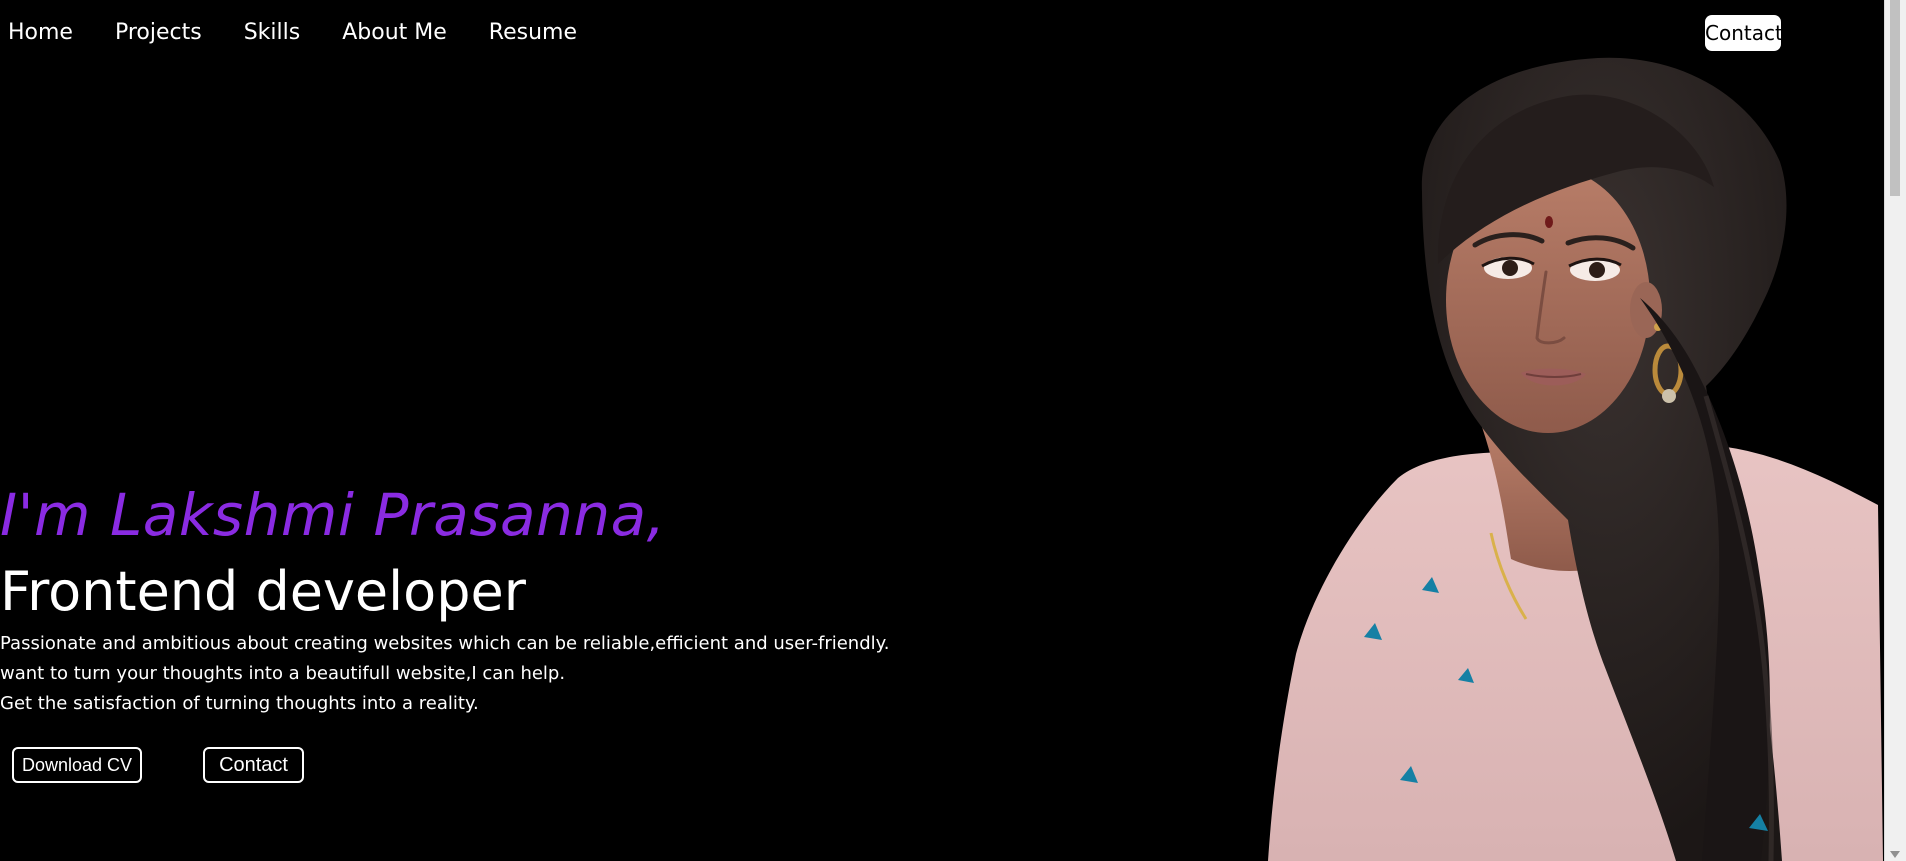  Describe the element at coordinates (1895, 430) in the screenshot. I see `vertical-scrollbar` at that location.